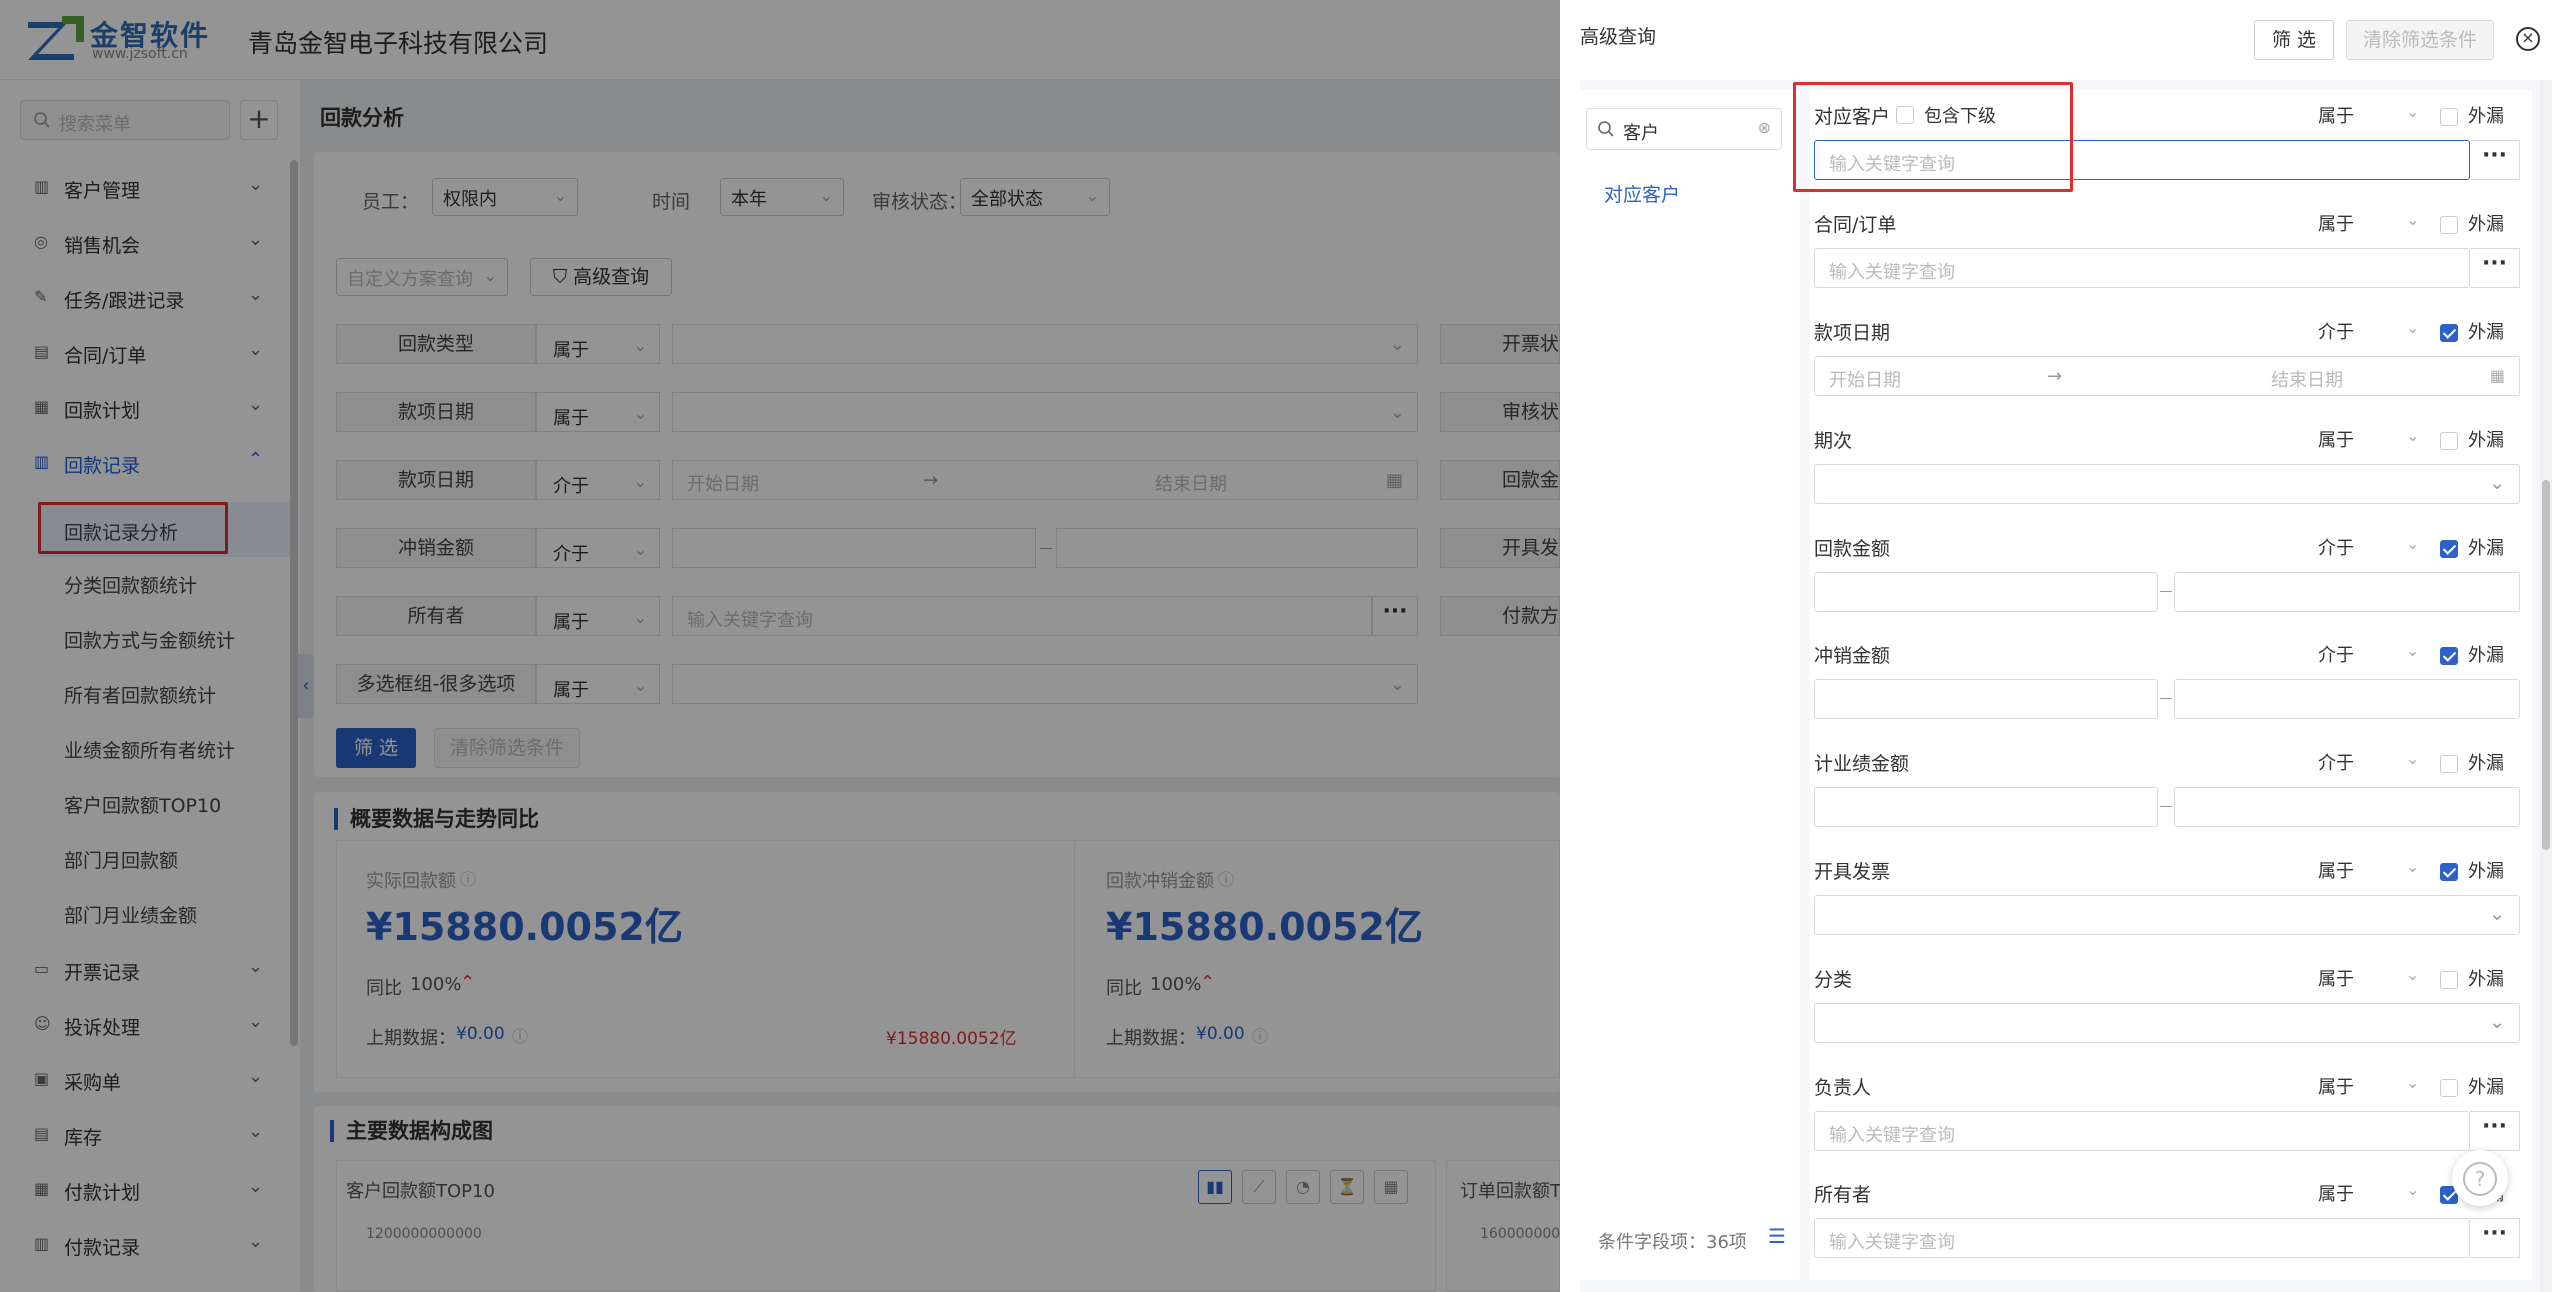 The height and width of the screenshot is (1292, 2560). What do you see at coordinates (1642, 193) in the screenshot?
I see `field-result-item: 对应客户` at bounding box center [1642, 193].